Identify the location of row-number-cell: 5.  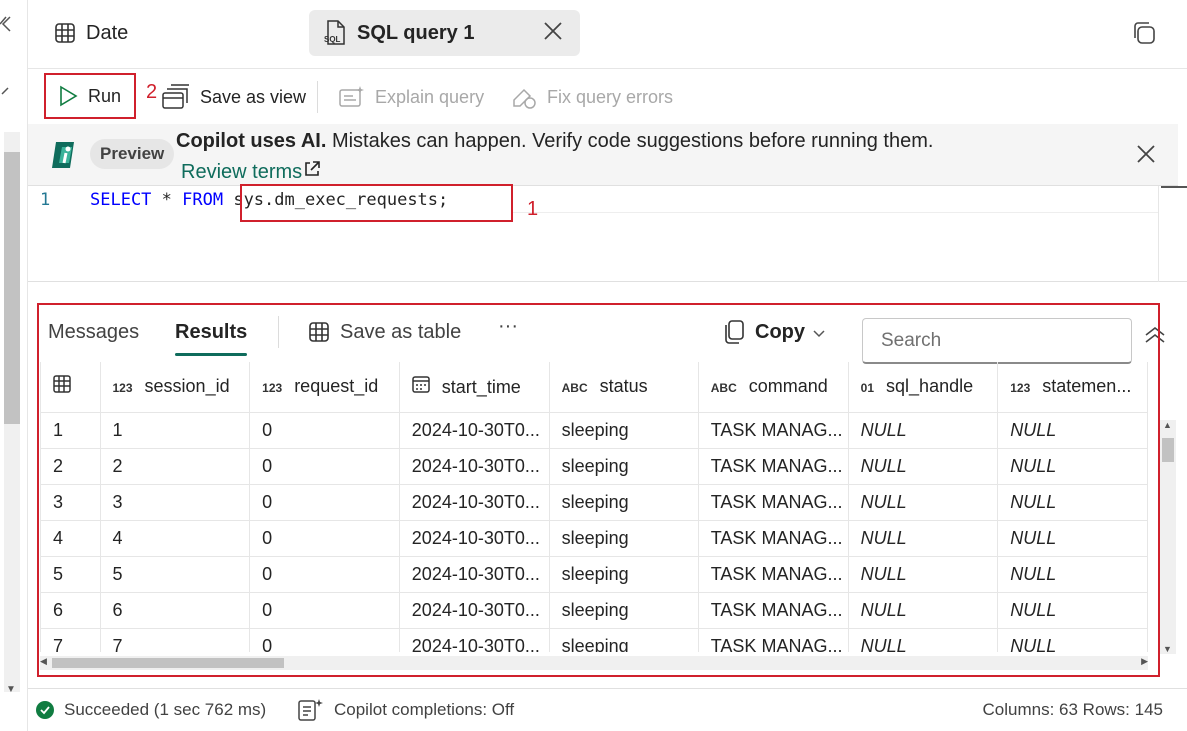
(70, 574).